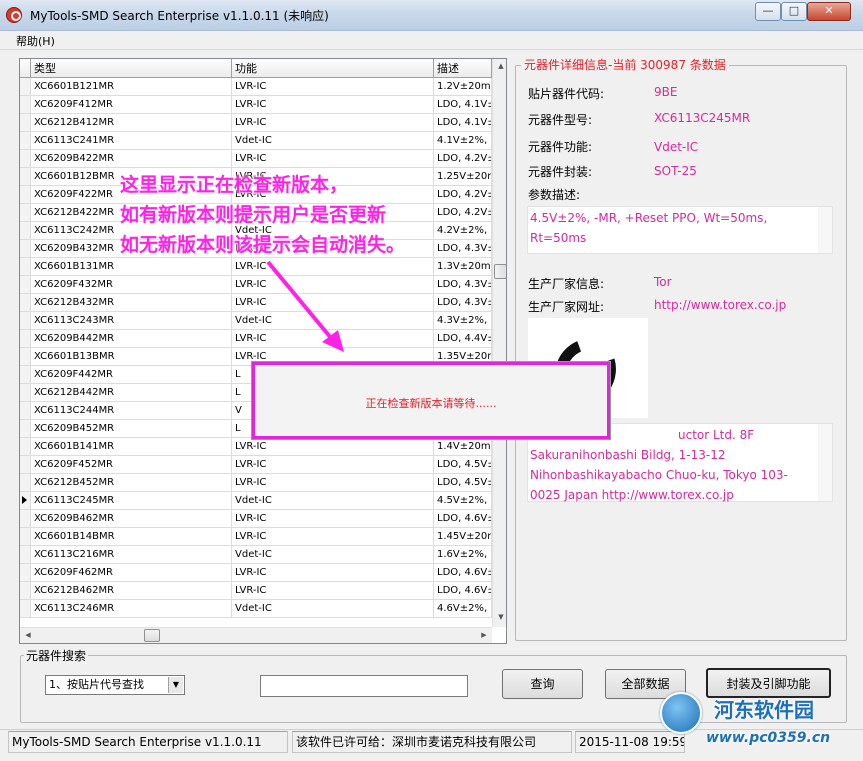 Image resolution: width=863 pixels, height=761 pixels. I want to click on type-cell: XC6113C246MR, so click(131, 608).